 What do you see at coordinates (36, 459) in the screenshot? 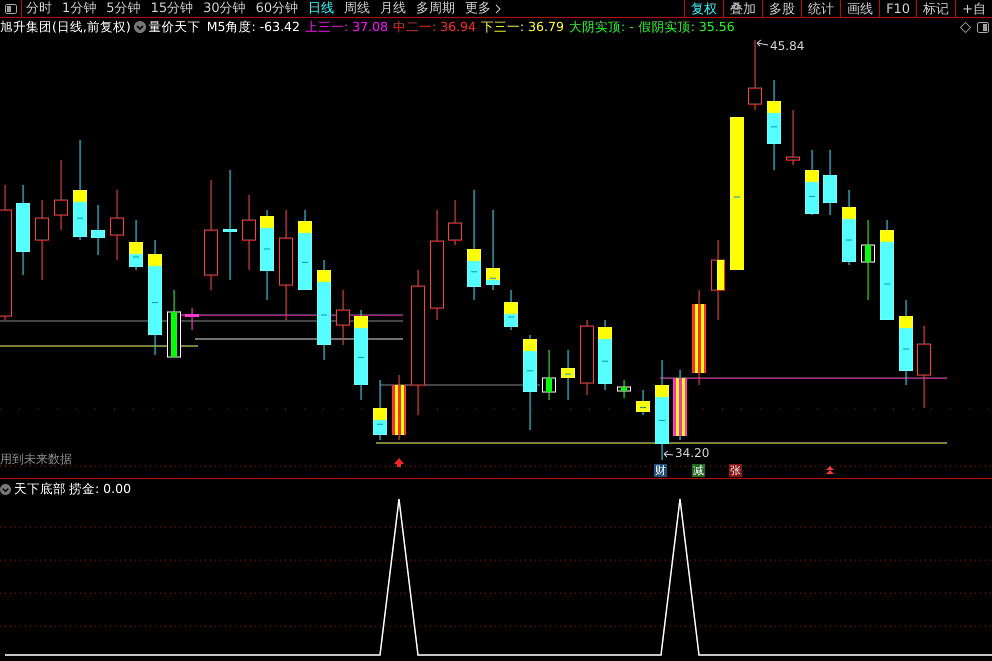
I see `chart-note: 用到未来数据` at bounding box center [36, 459].